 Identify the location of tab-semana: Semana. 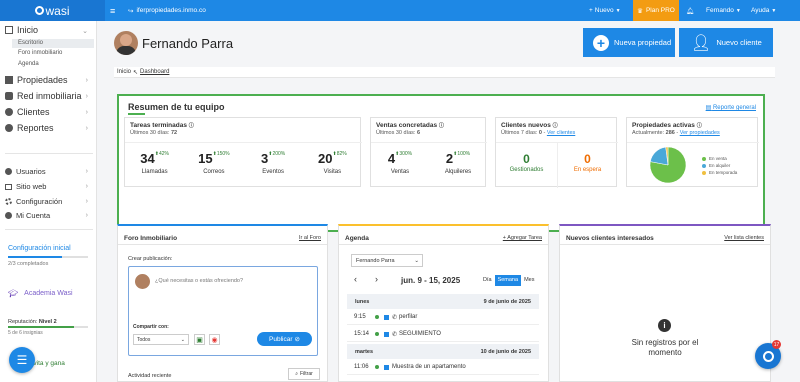
(508, 280).